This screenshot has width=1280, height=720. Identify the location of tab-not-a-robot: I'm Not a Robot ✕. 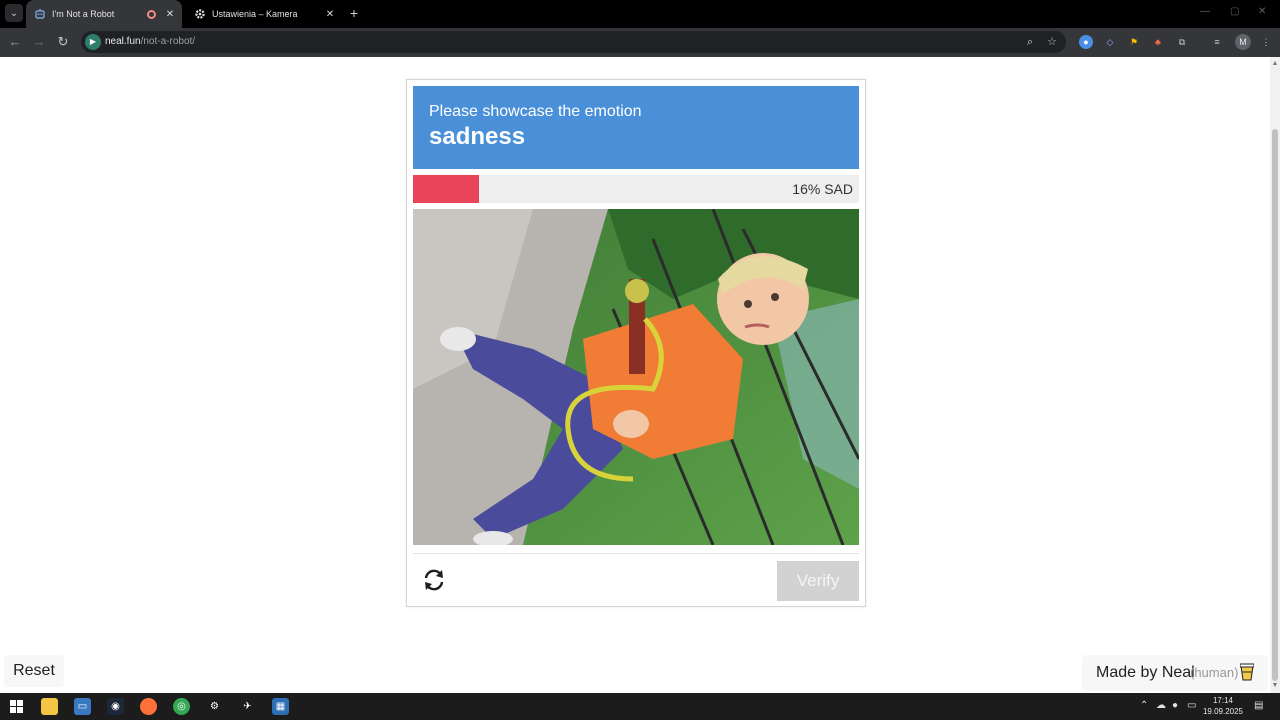
(104, 14).